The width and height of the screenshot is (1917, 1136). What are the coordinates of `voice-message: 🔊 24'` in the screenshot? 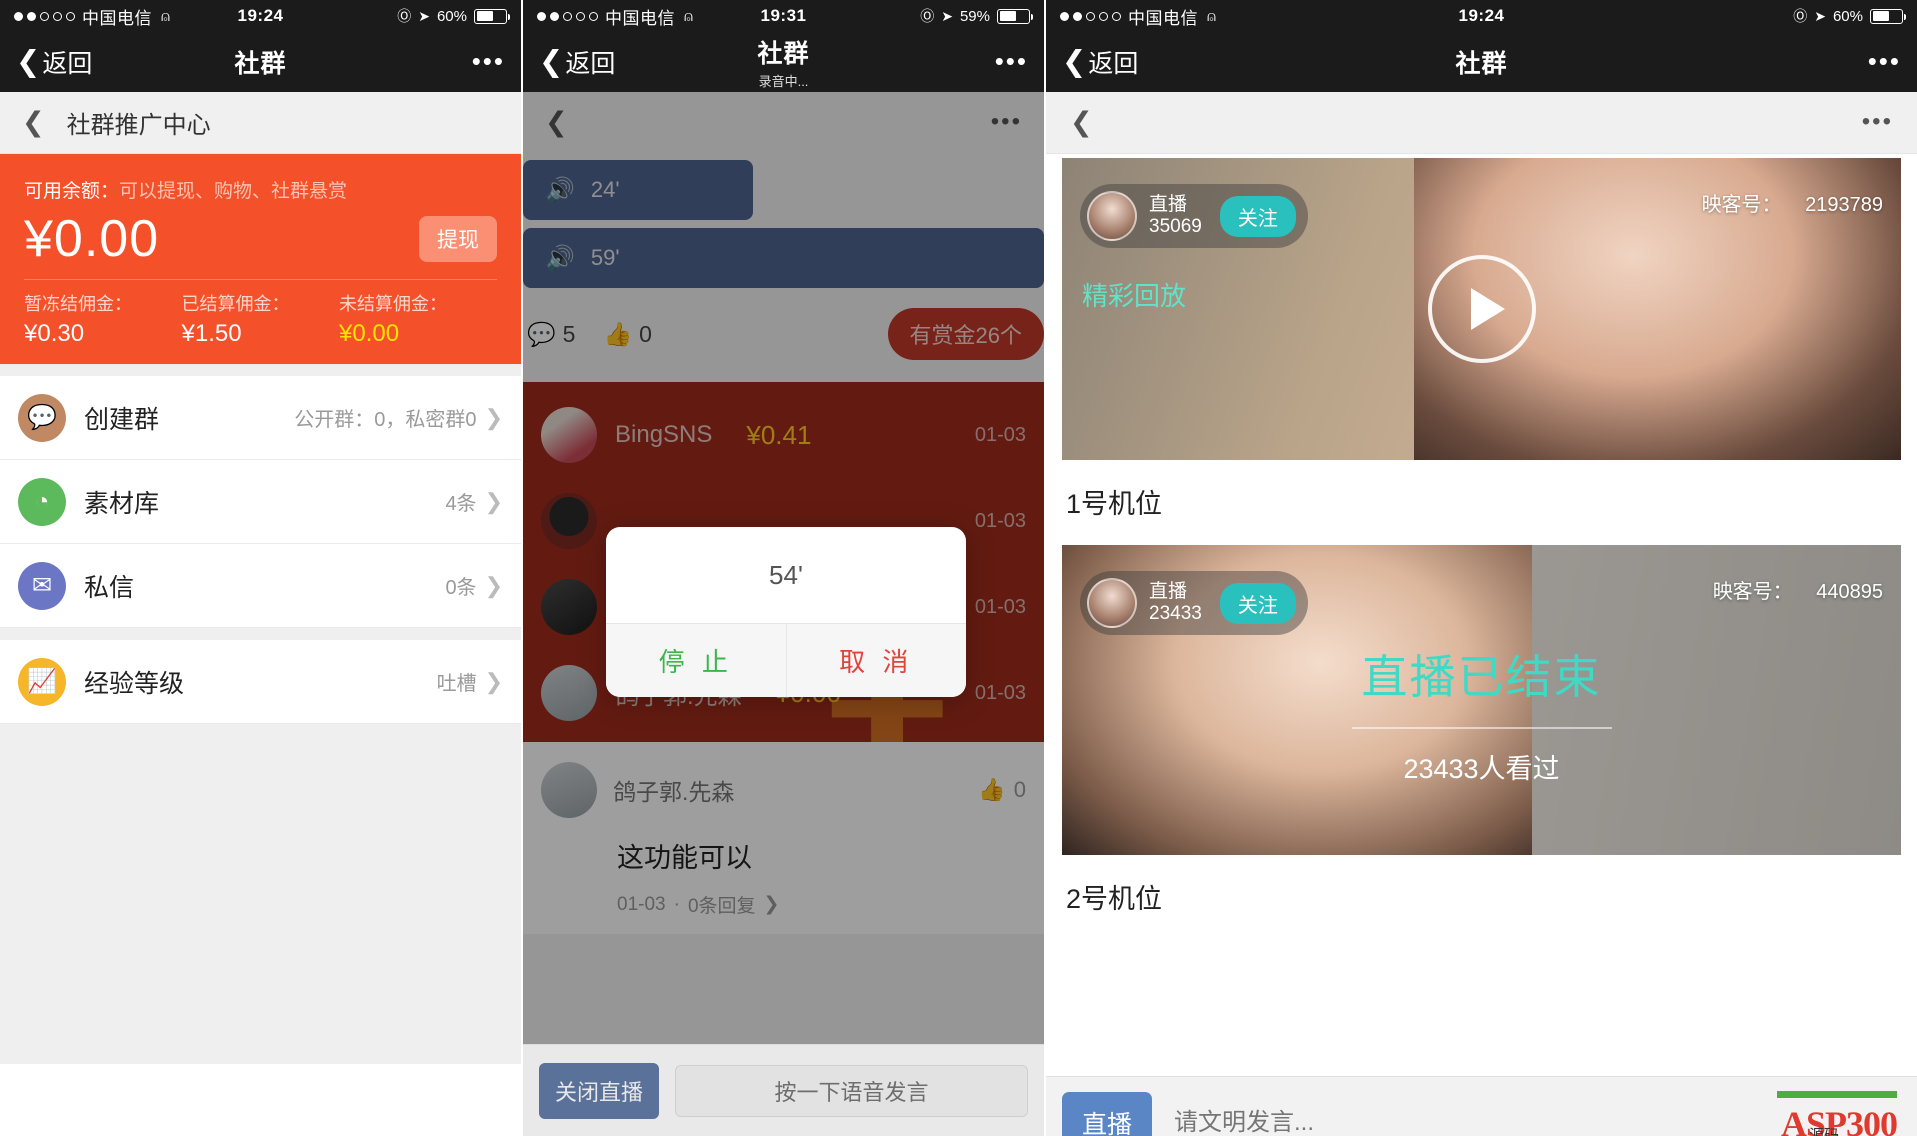 It's located at (638, 190).